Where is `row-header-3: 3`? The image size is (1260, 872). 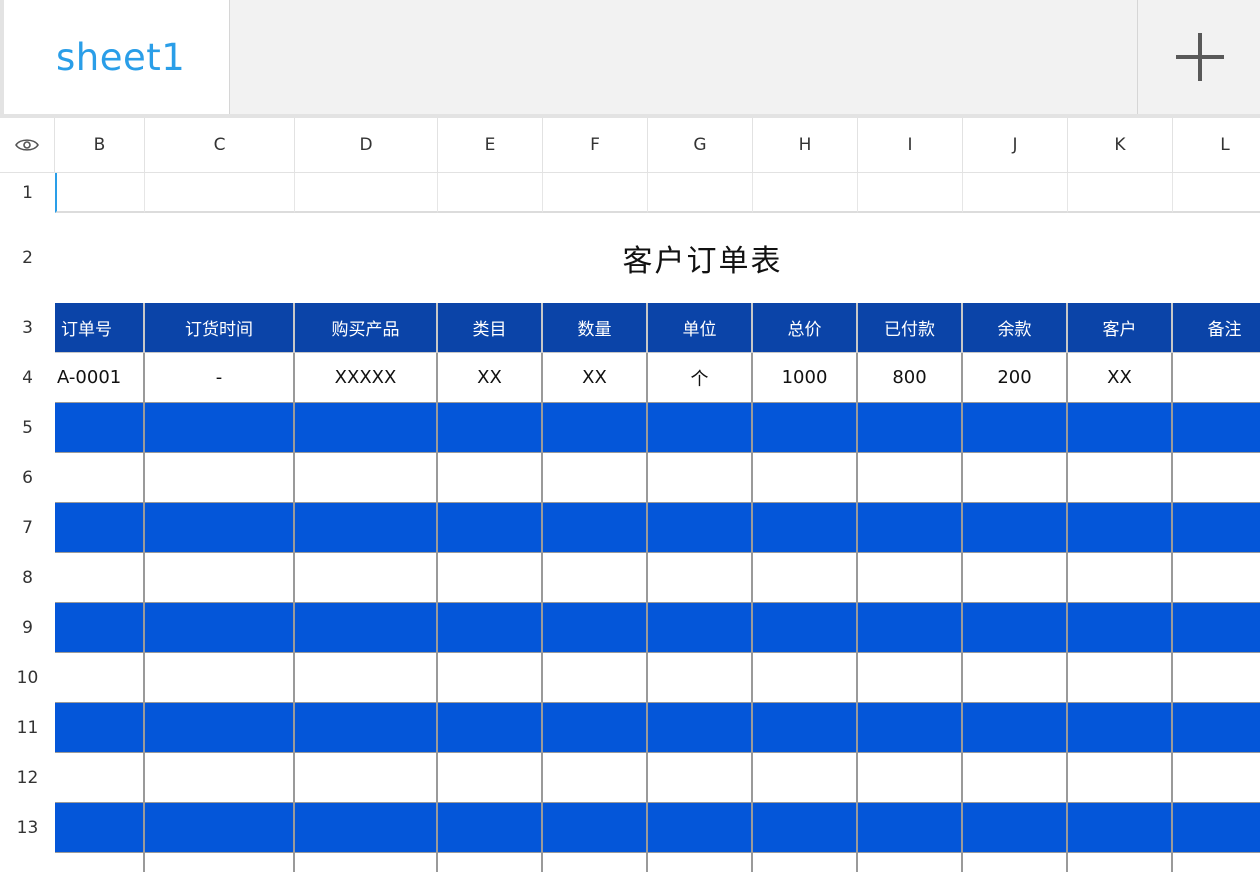
row-header-3: 3 is located at coordinates (27, 328).